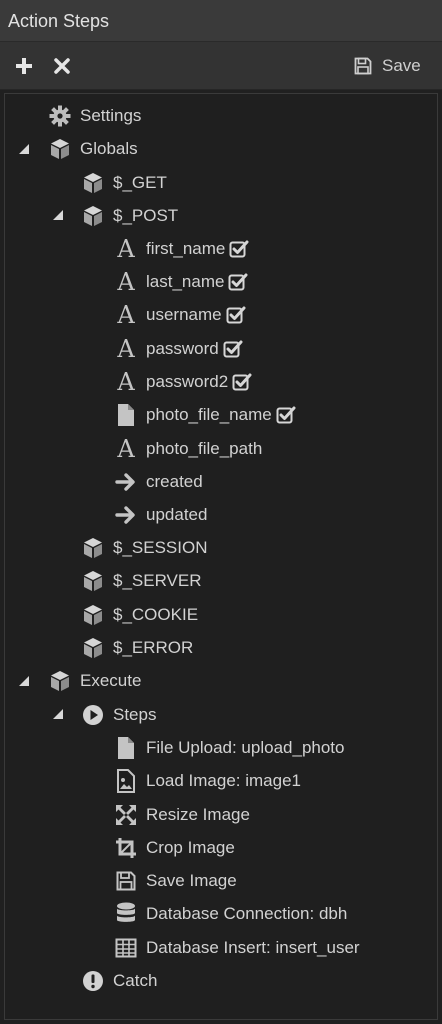  What do you see at coordinates (209, 414) in the screenshot?
I see `tree-item-label: photo_file_name` at bounding box center [209, 414].